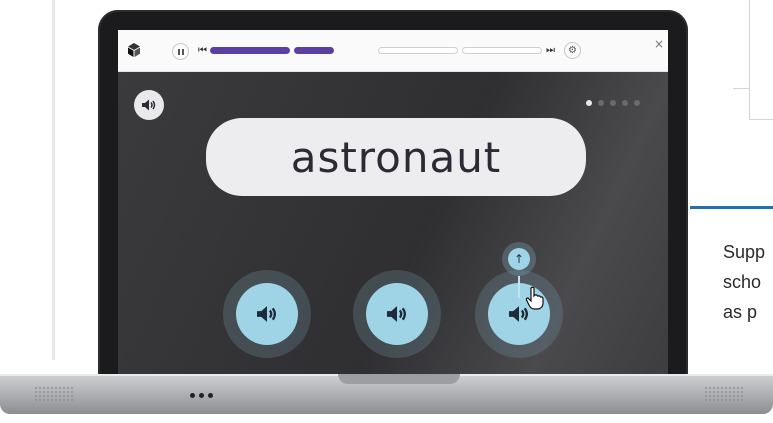  Describe the element at coordinates (202, 51) in the screenshot. I see `skip-back-icon: ⏮` at that location.